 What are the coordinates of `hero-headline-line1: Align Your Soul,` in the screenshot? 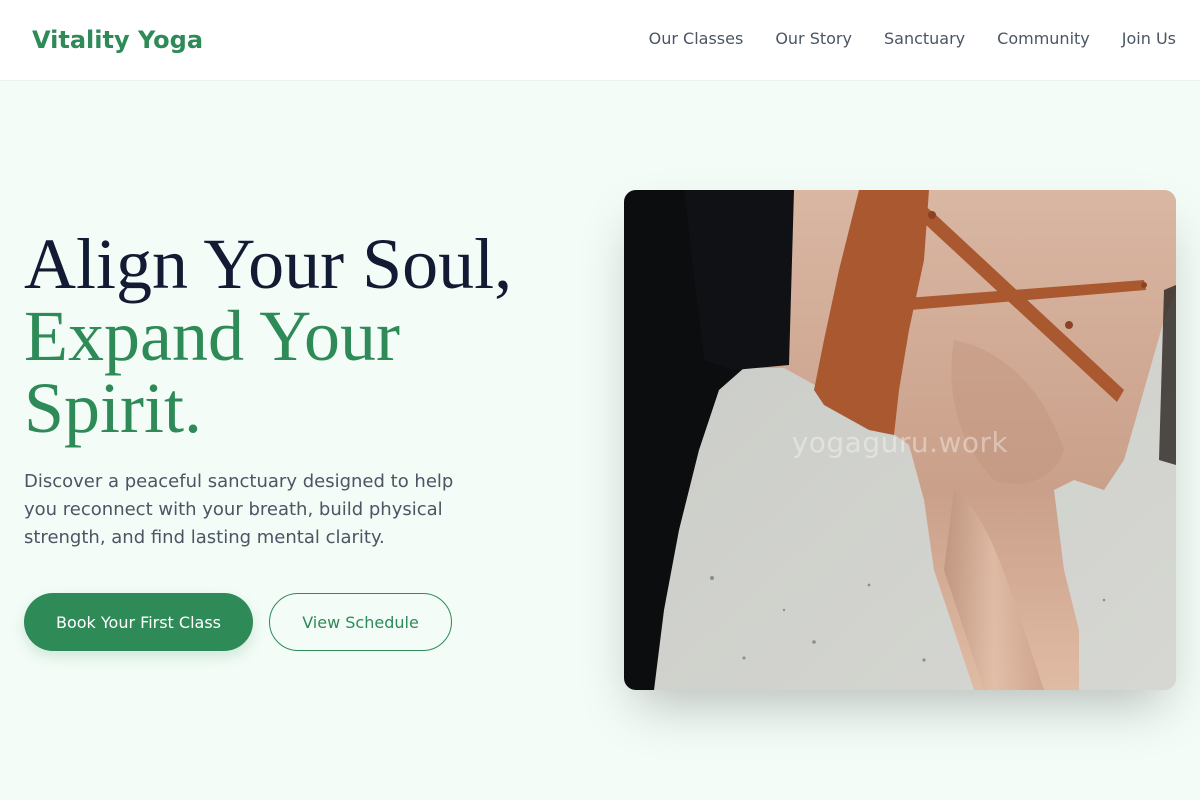 It's located at (268, 264).